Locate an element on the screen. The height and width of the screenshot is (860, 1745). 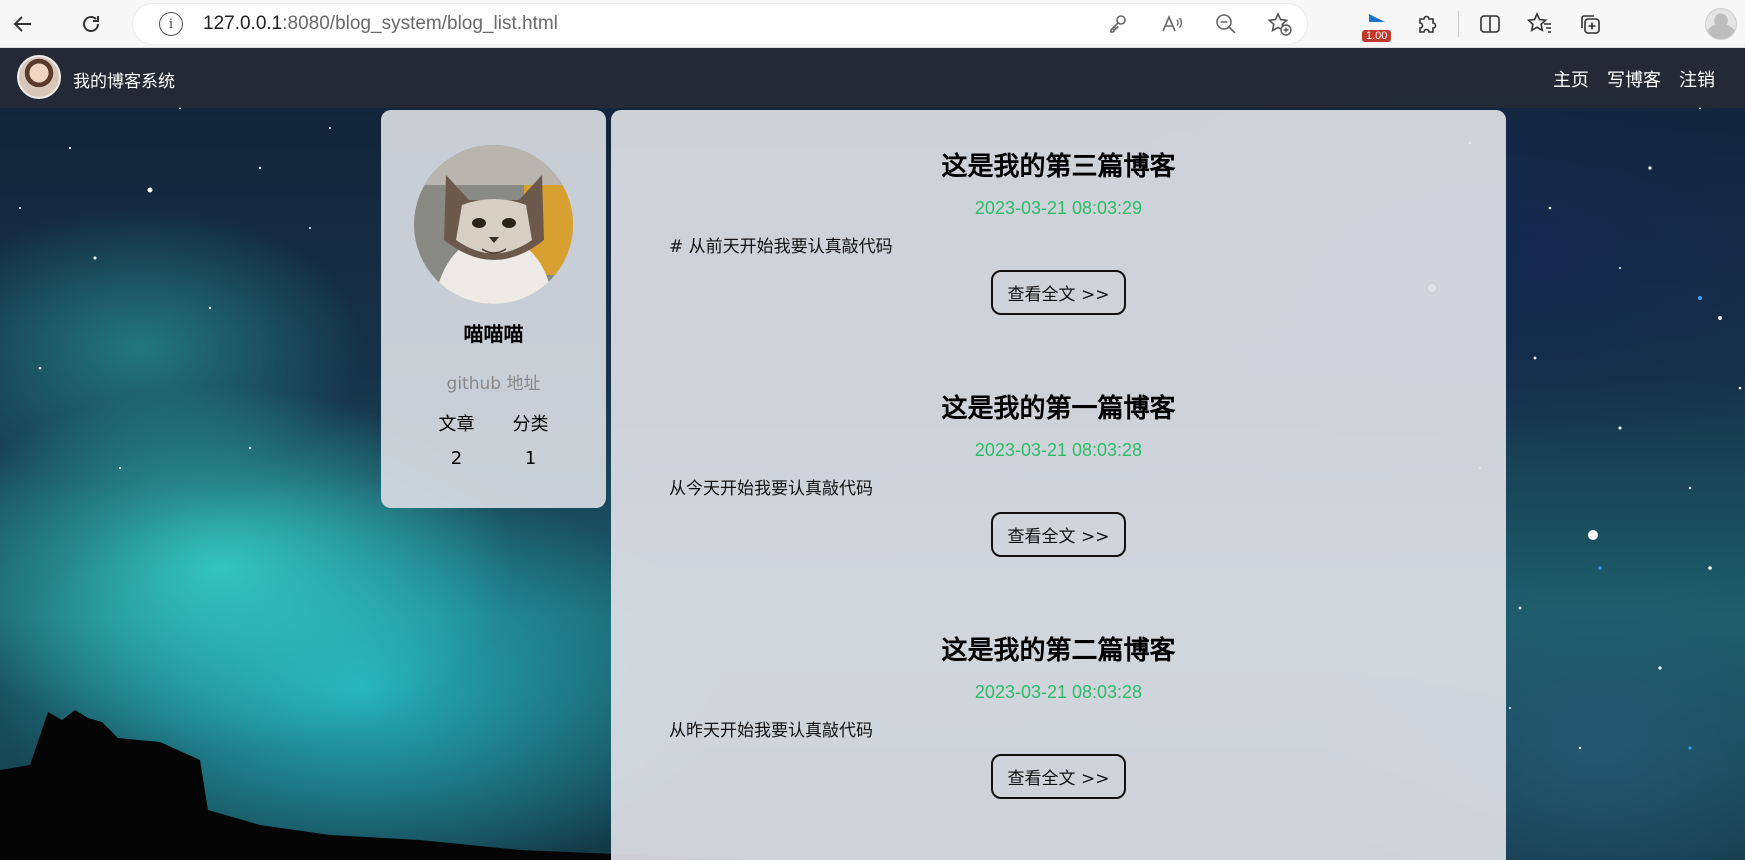
github-link: github 地址 is located at coordinates (493, 381).